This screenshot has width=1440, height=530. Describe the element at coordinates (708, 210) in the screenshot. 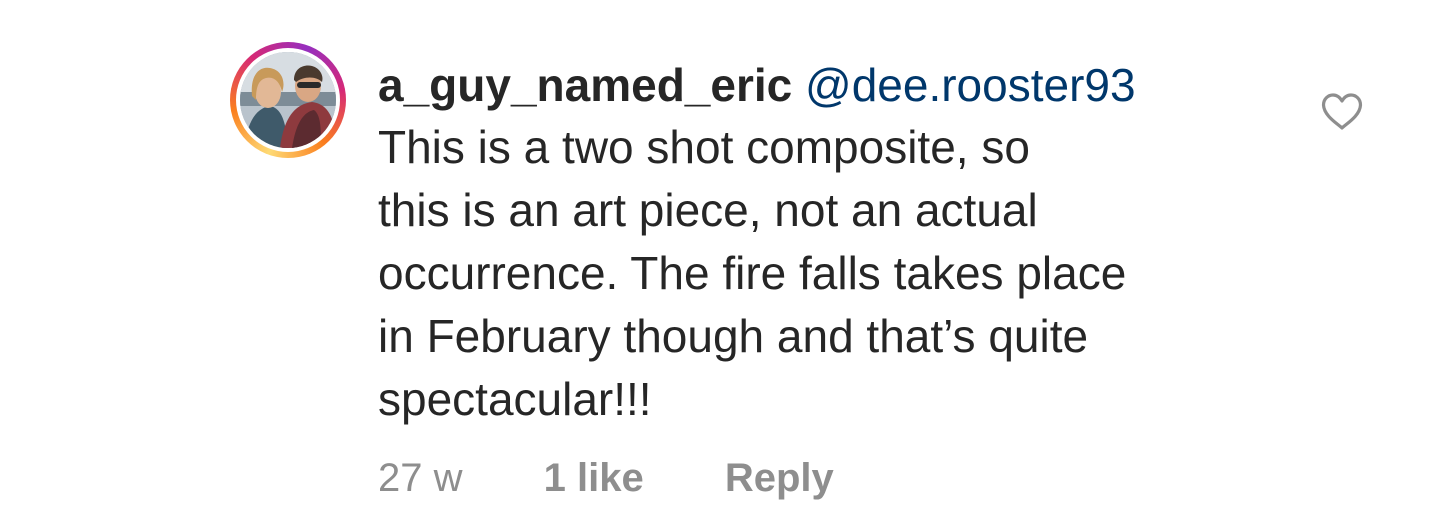

I see `comment-text-line: this is an art piece, not an actual` at that location.